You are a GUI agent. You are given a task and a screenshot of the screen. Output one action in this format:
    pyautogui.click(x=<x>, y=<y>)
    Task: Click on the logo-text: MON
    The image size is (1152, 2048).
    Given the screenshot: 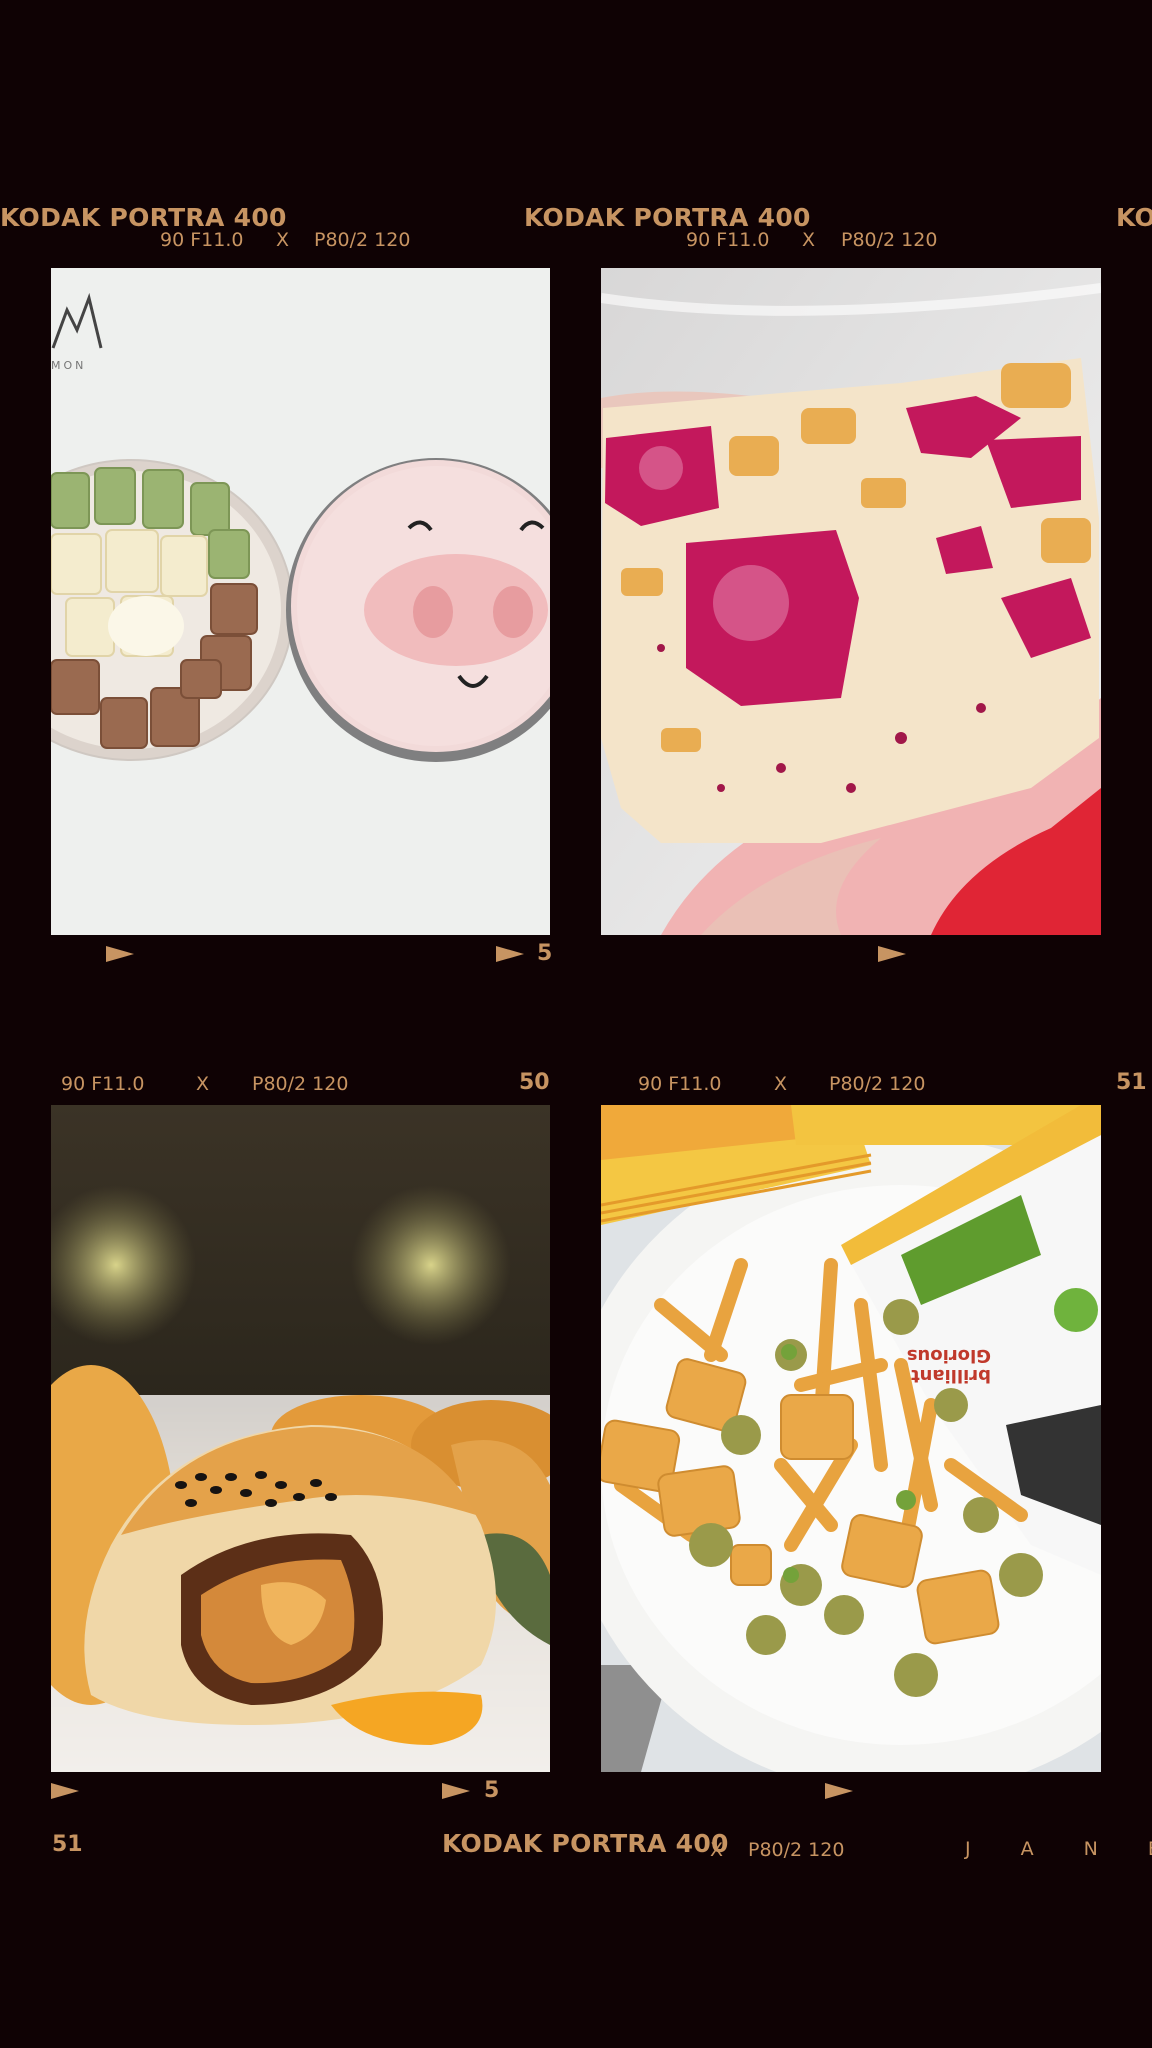 What is the action you would take?
    pyautogui.click(x=68, y=365)
    